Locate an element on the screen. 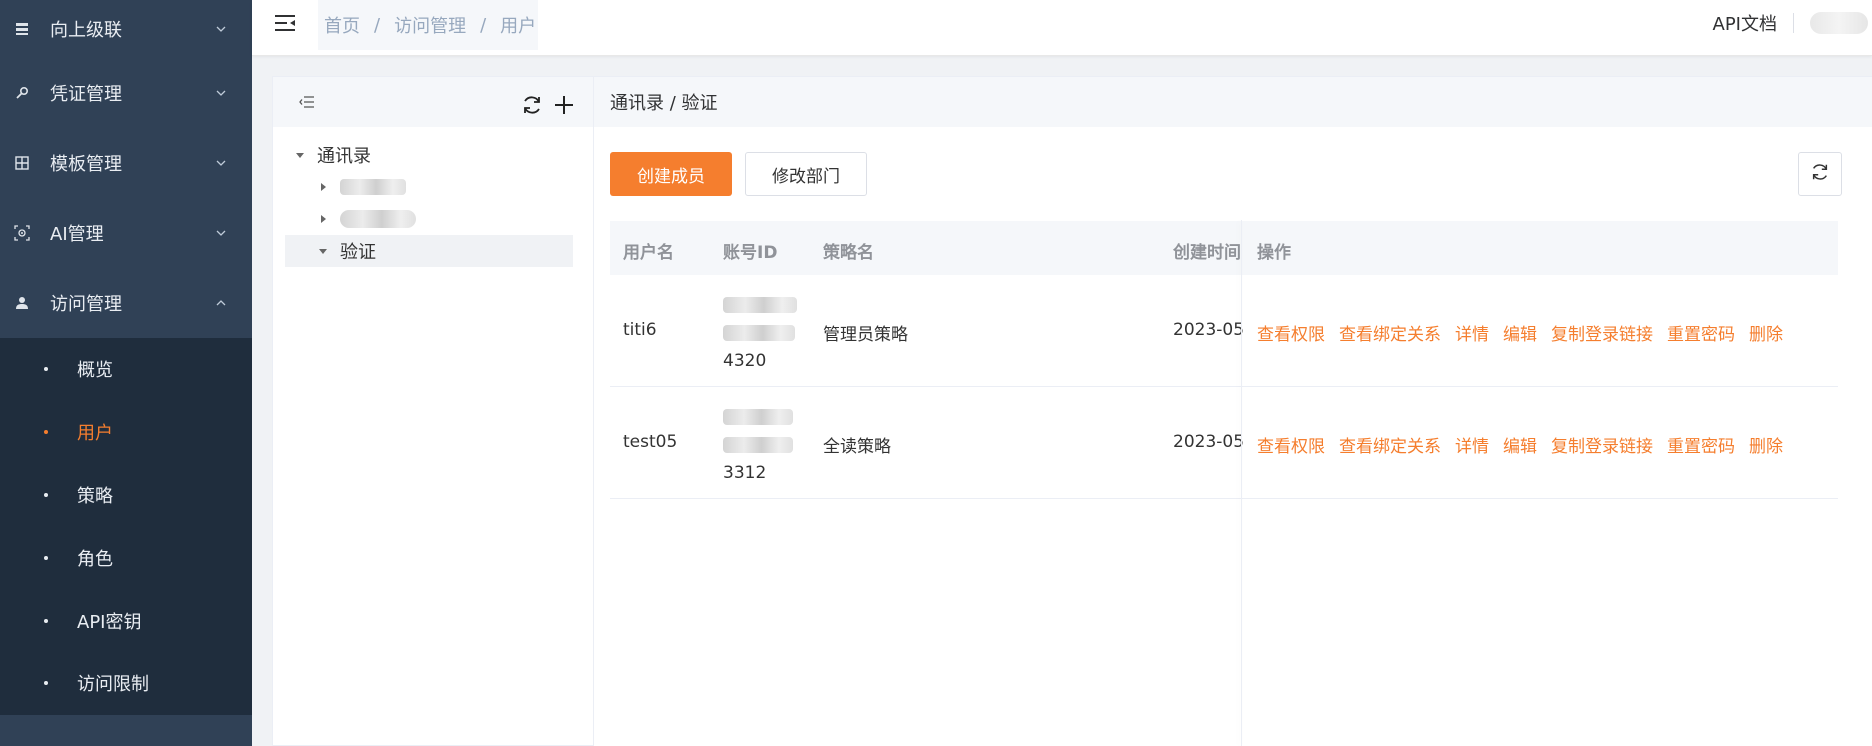 Image resolution: width=1872 pixels, height=746 pixels. account-id-cell: 4320 is located at coordinates (763, 333).